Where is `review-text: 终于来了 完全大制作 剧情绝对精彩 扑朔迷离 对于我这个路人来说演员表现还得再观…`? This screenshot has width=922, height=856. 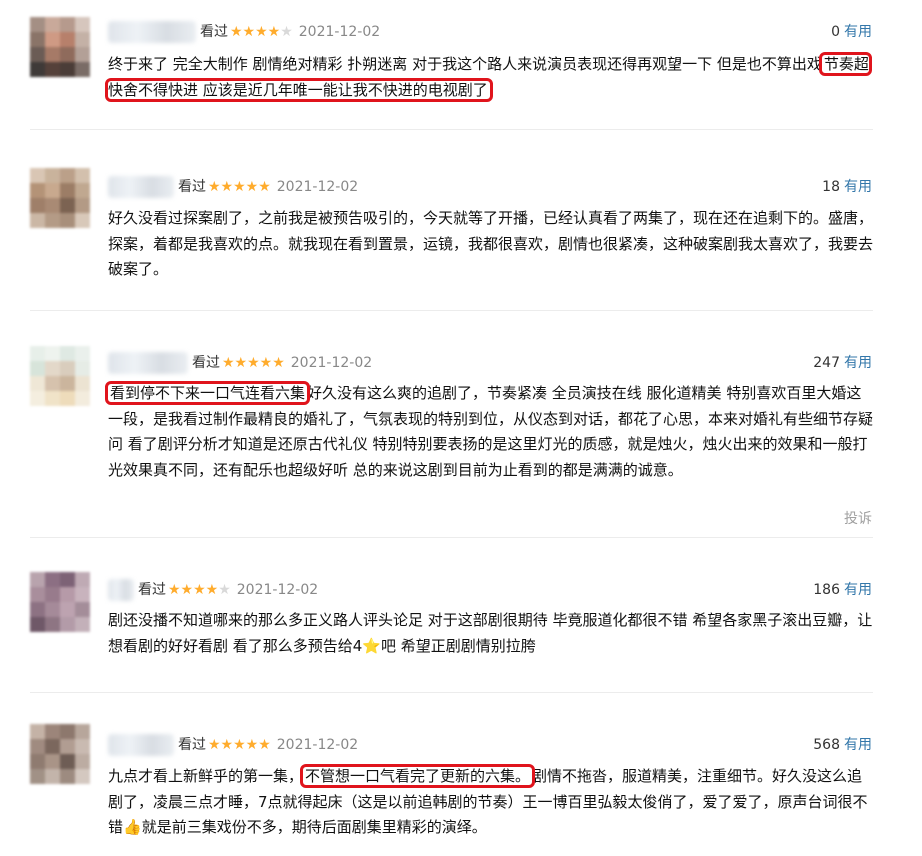 review-text: 终于来了 完全大制作 剧情绝对精彩 扑朔迷离 对于我这个路人来说演员表现还得再观… is located at coordinates (489, 77).